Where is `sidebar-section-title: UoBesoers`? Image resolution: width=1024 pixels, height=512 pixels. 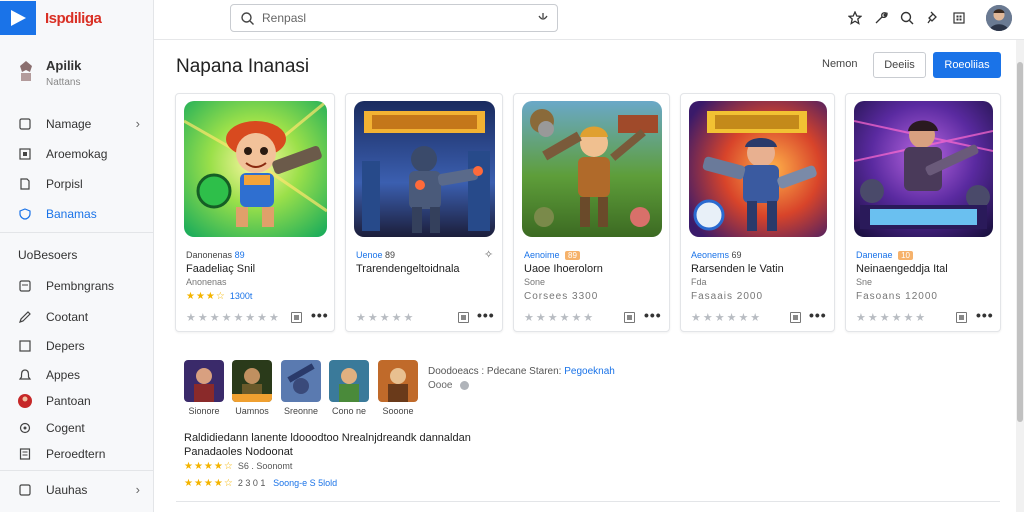
sidebar-section-title: UoBesoers is located at coordinates (48, 255).